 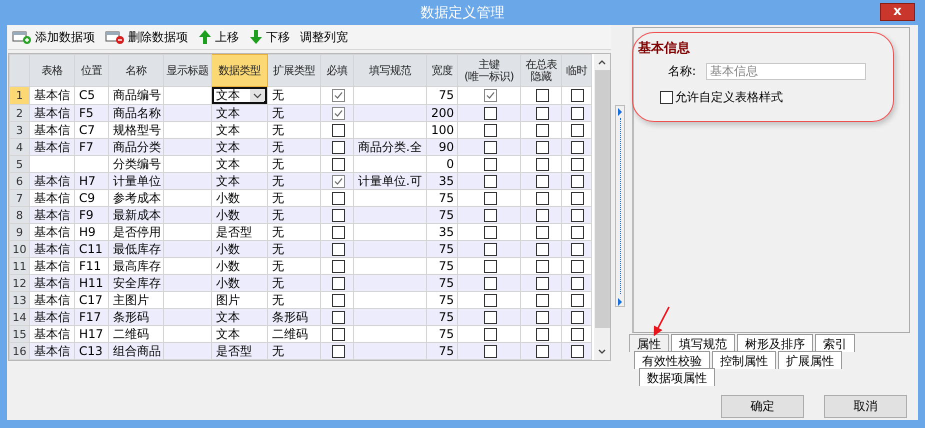 I want to click on column-header: 显示标题, so click(x=188, y=70).